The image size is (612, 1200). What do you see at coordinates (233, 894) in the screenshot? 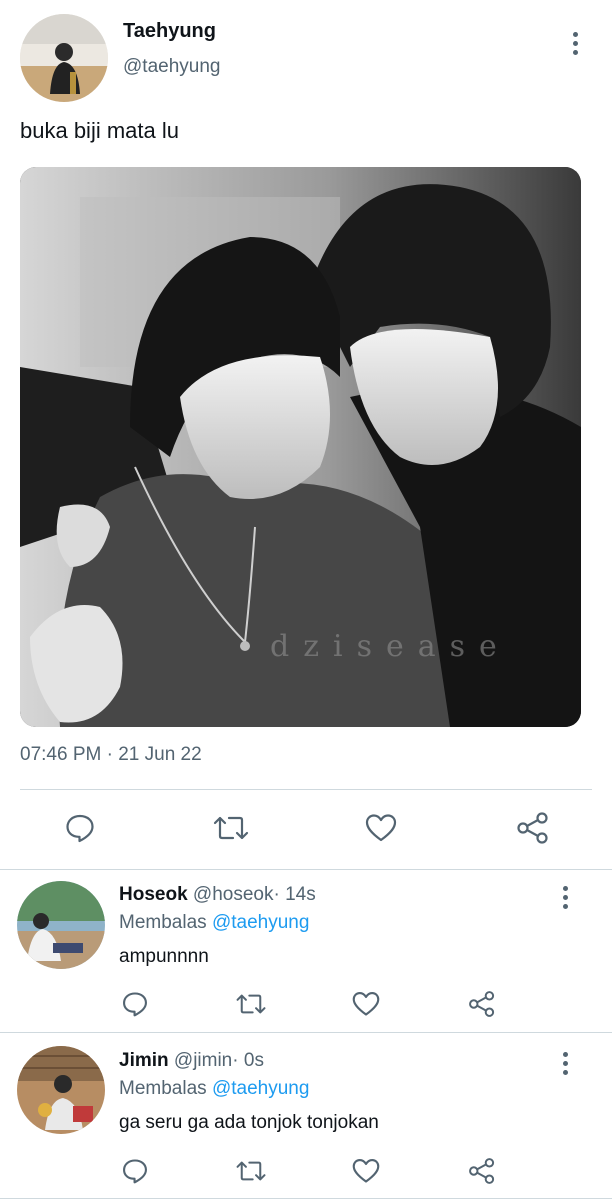
I see `reply-author-handle: @hoseok` at bounding box center [233, 894].